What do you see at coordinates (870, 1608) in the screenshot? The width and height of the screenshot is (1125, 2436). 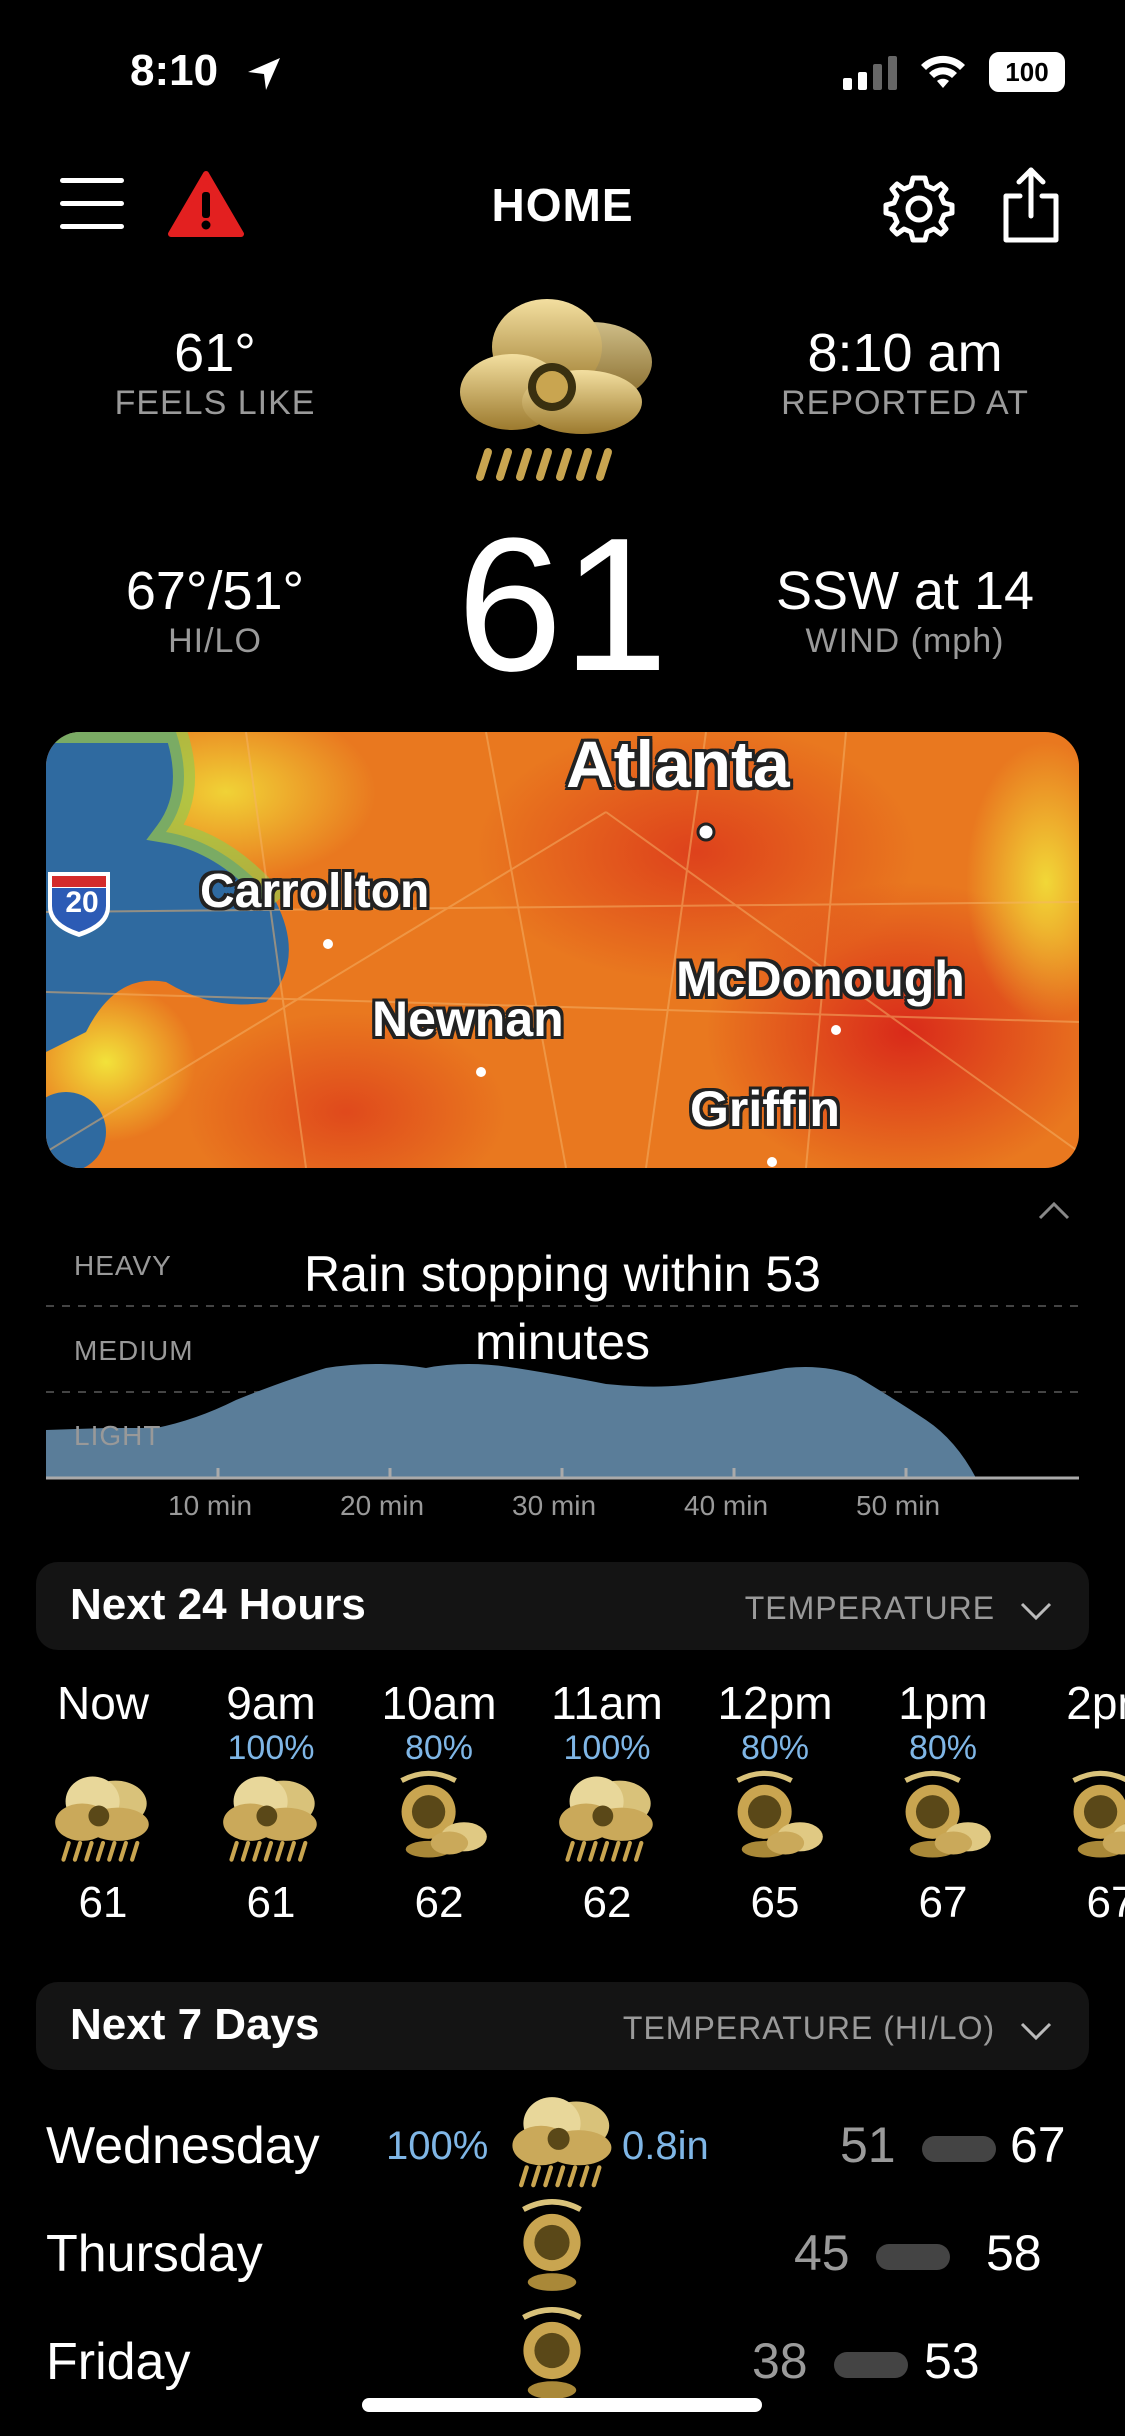 I see `next24-selector-label: TEMPERATURE` at bounding box center [870, 1608].